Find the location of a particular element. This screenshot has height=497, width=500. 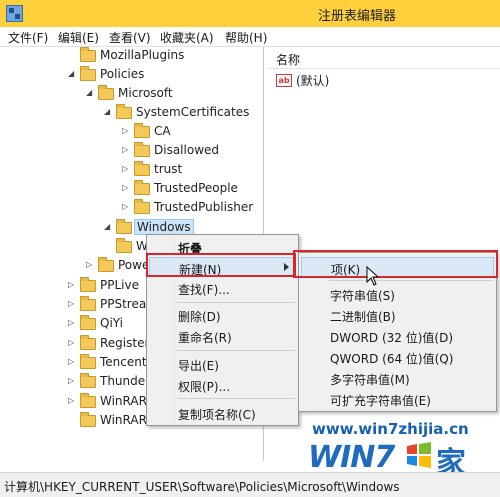

menu-view: 查看(V) is located at coordinates (130, 37).